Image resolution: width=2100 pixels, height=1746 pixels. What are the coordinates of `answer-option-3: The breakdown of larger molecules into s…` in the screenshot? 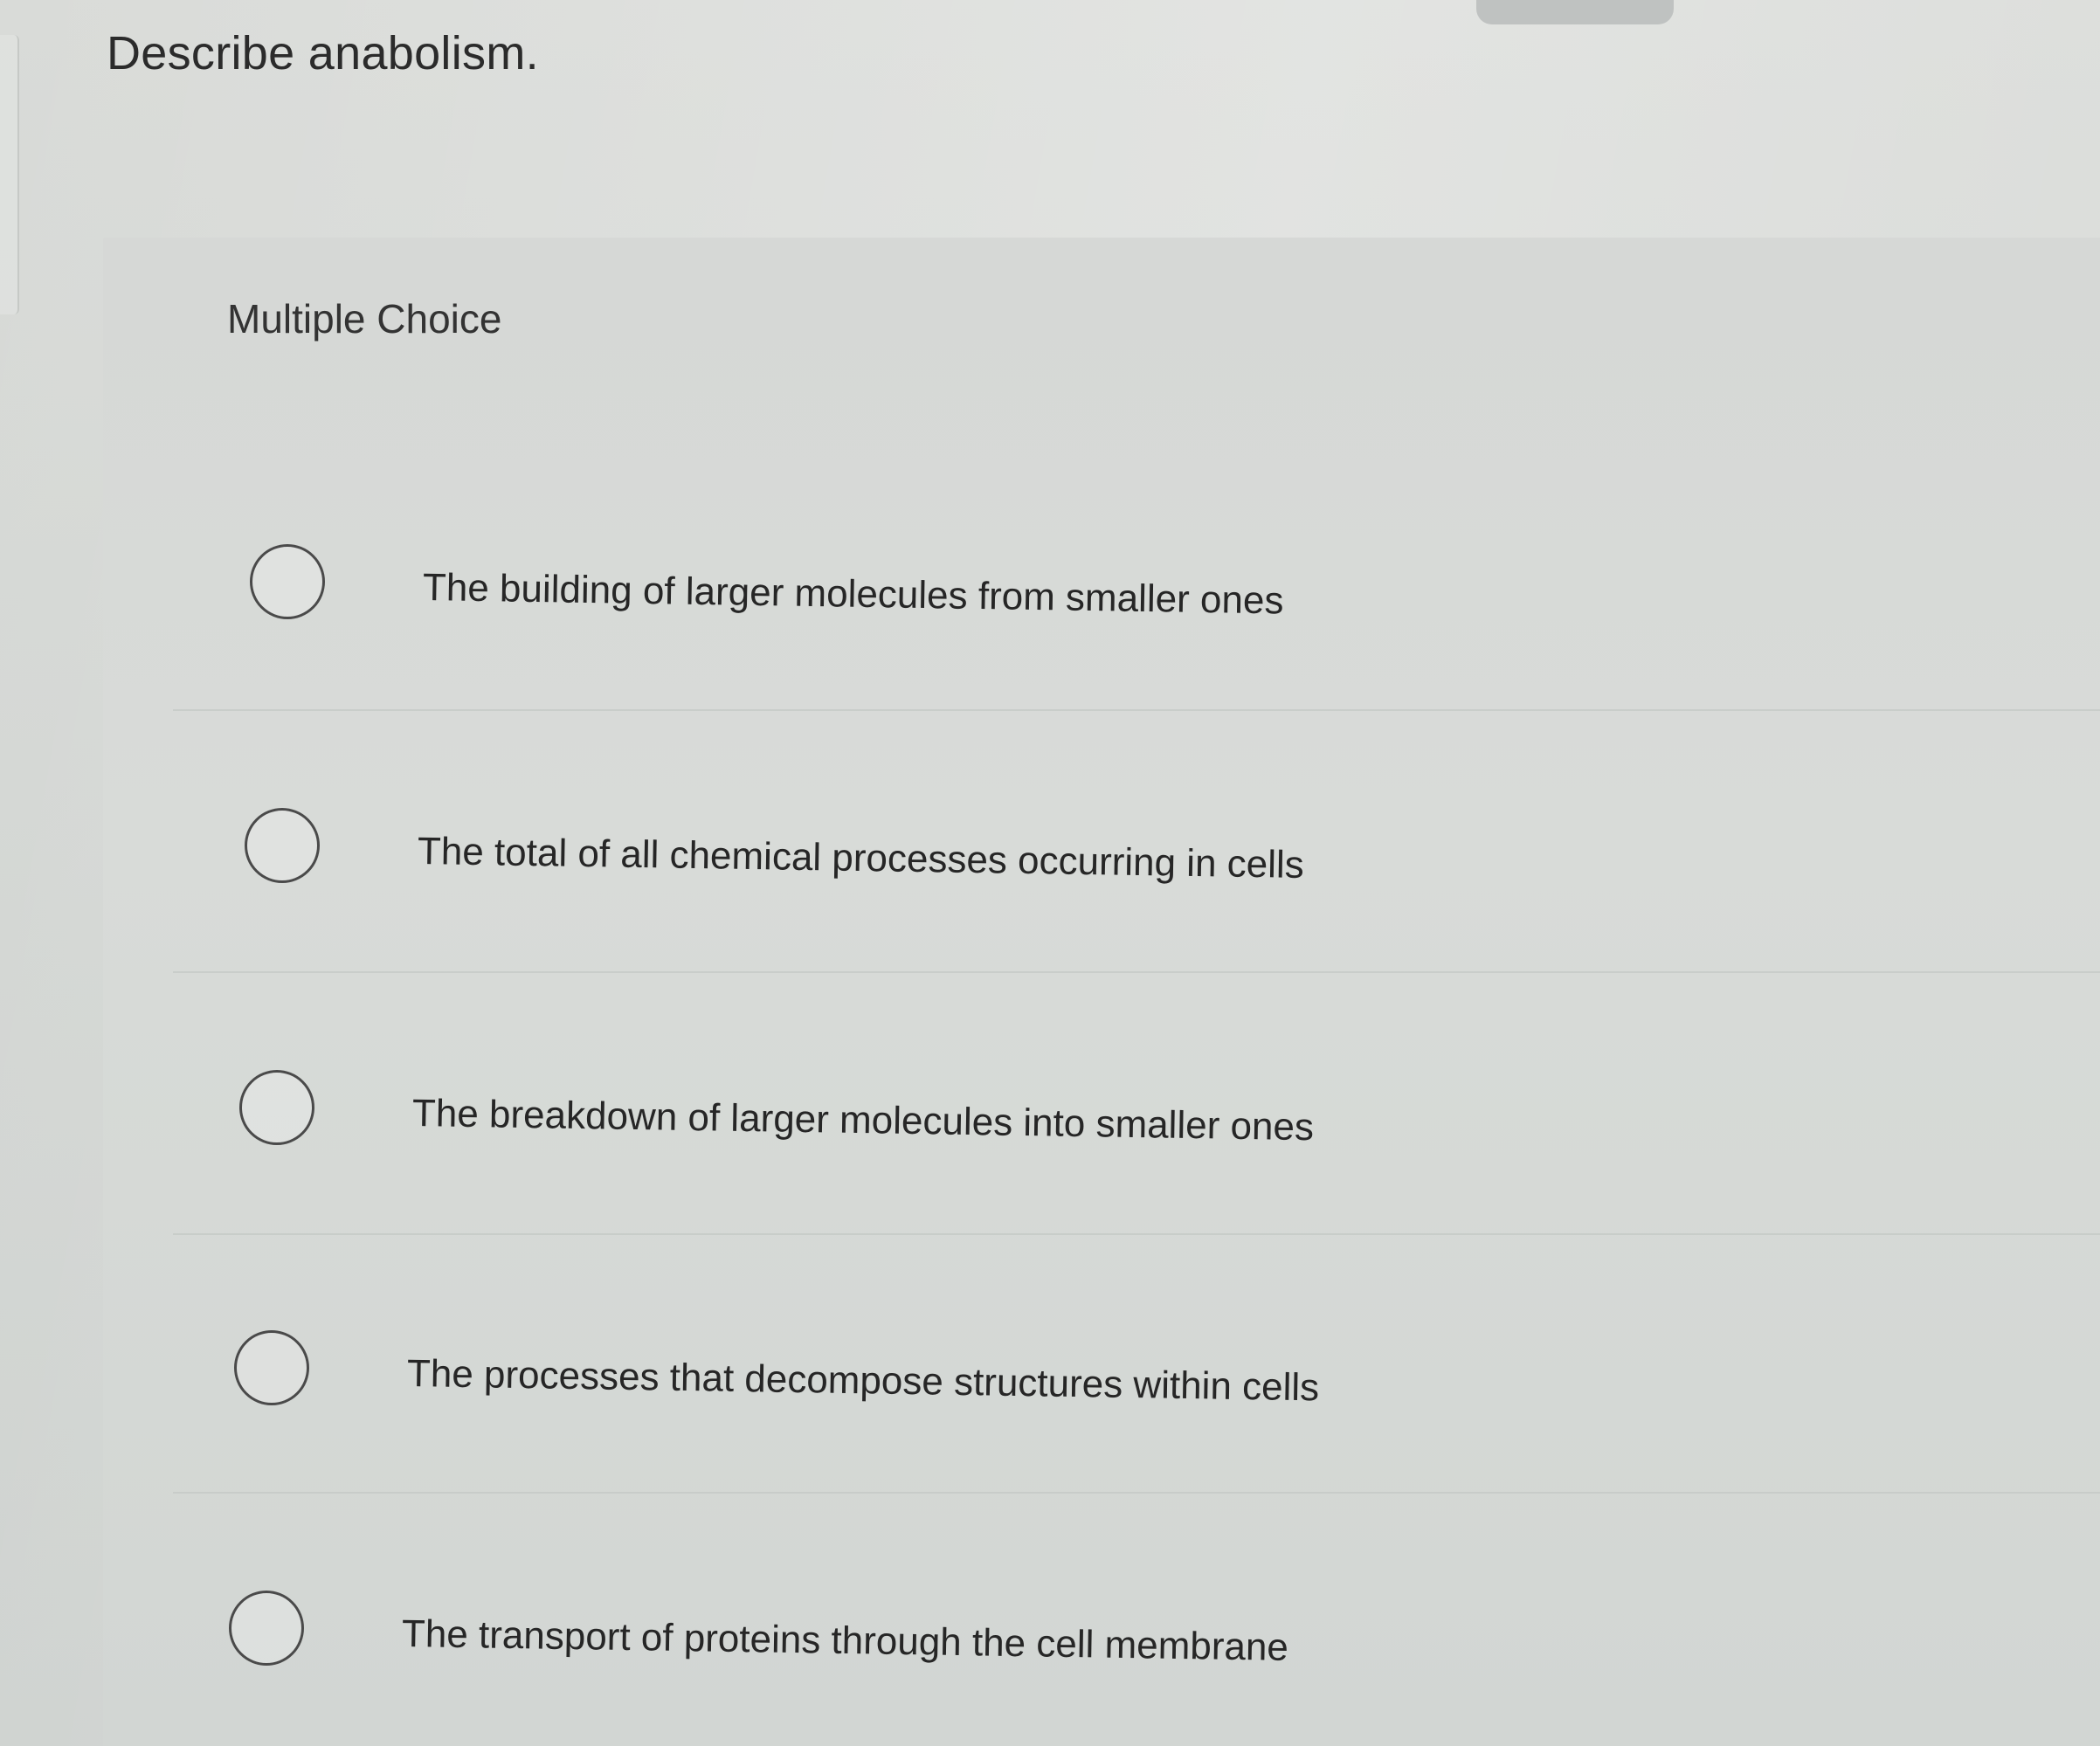 It's located at (1101, 1115).